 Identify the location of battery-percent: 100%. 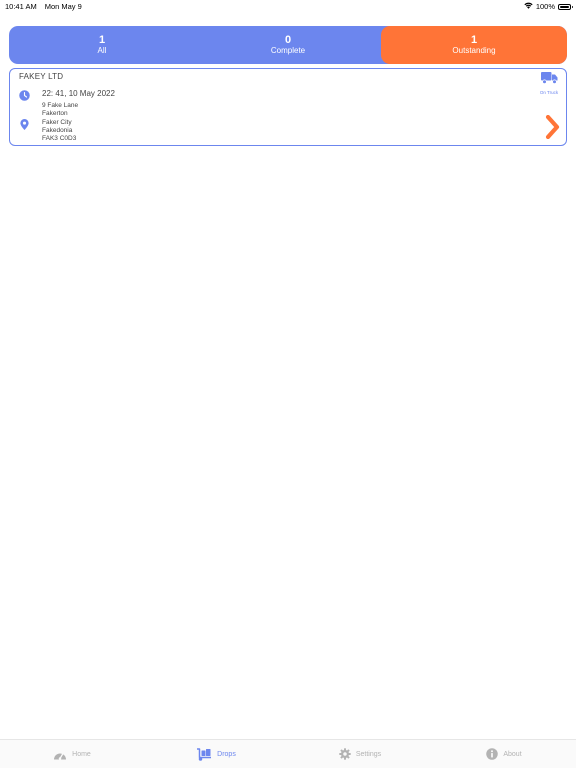
(545, 6).